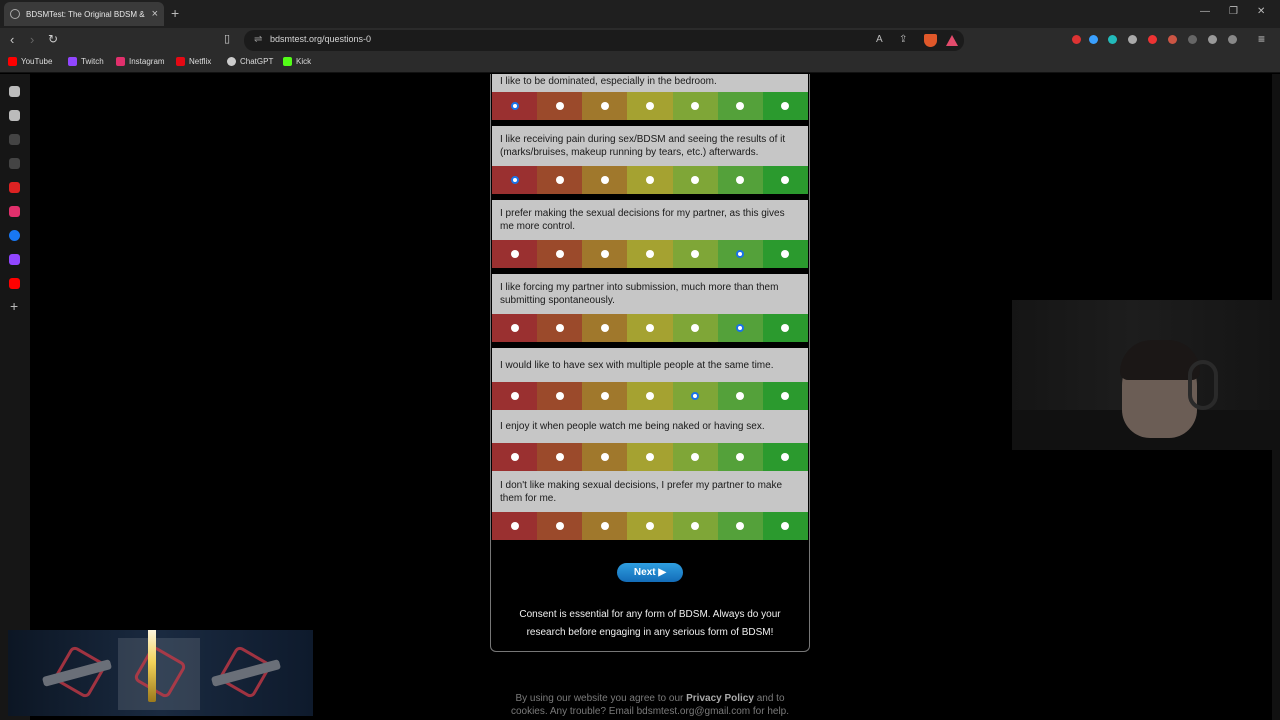 The width and height of the screenshot is (1280, 720). What do you see at coordinates (84, 14) in the screenshot?
I see `tab-active: BDSMTest: The Original BDSM & ×` at bounding box center [84, 14].